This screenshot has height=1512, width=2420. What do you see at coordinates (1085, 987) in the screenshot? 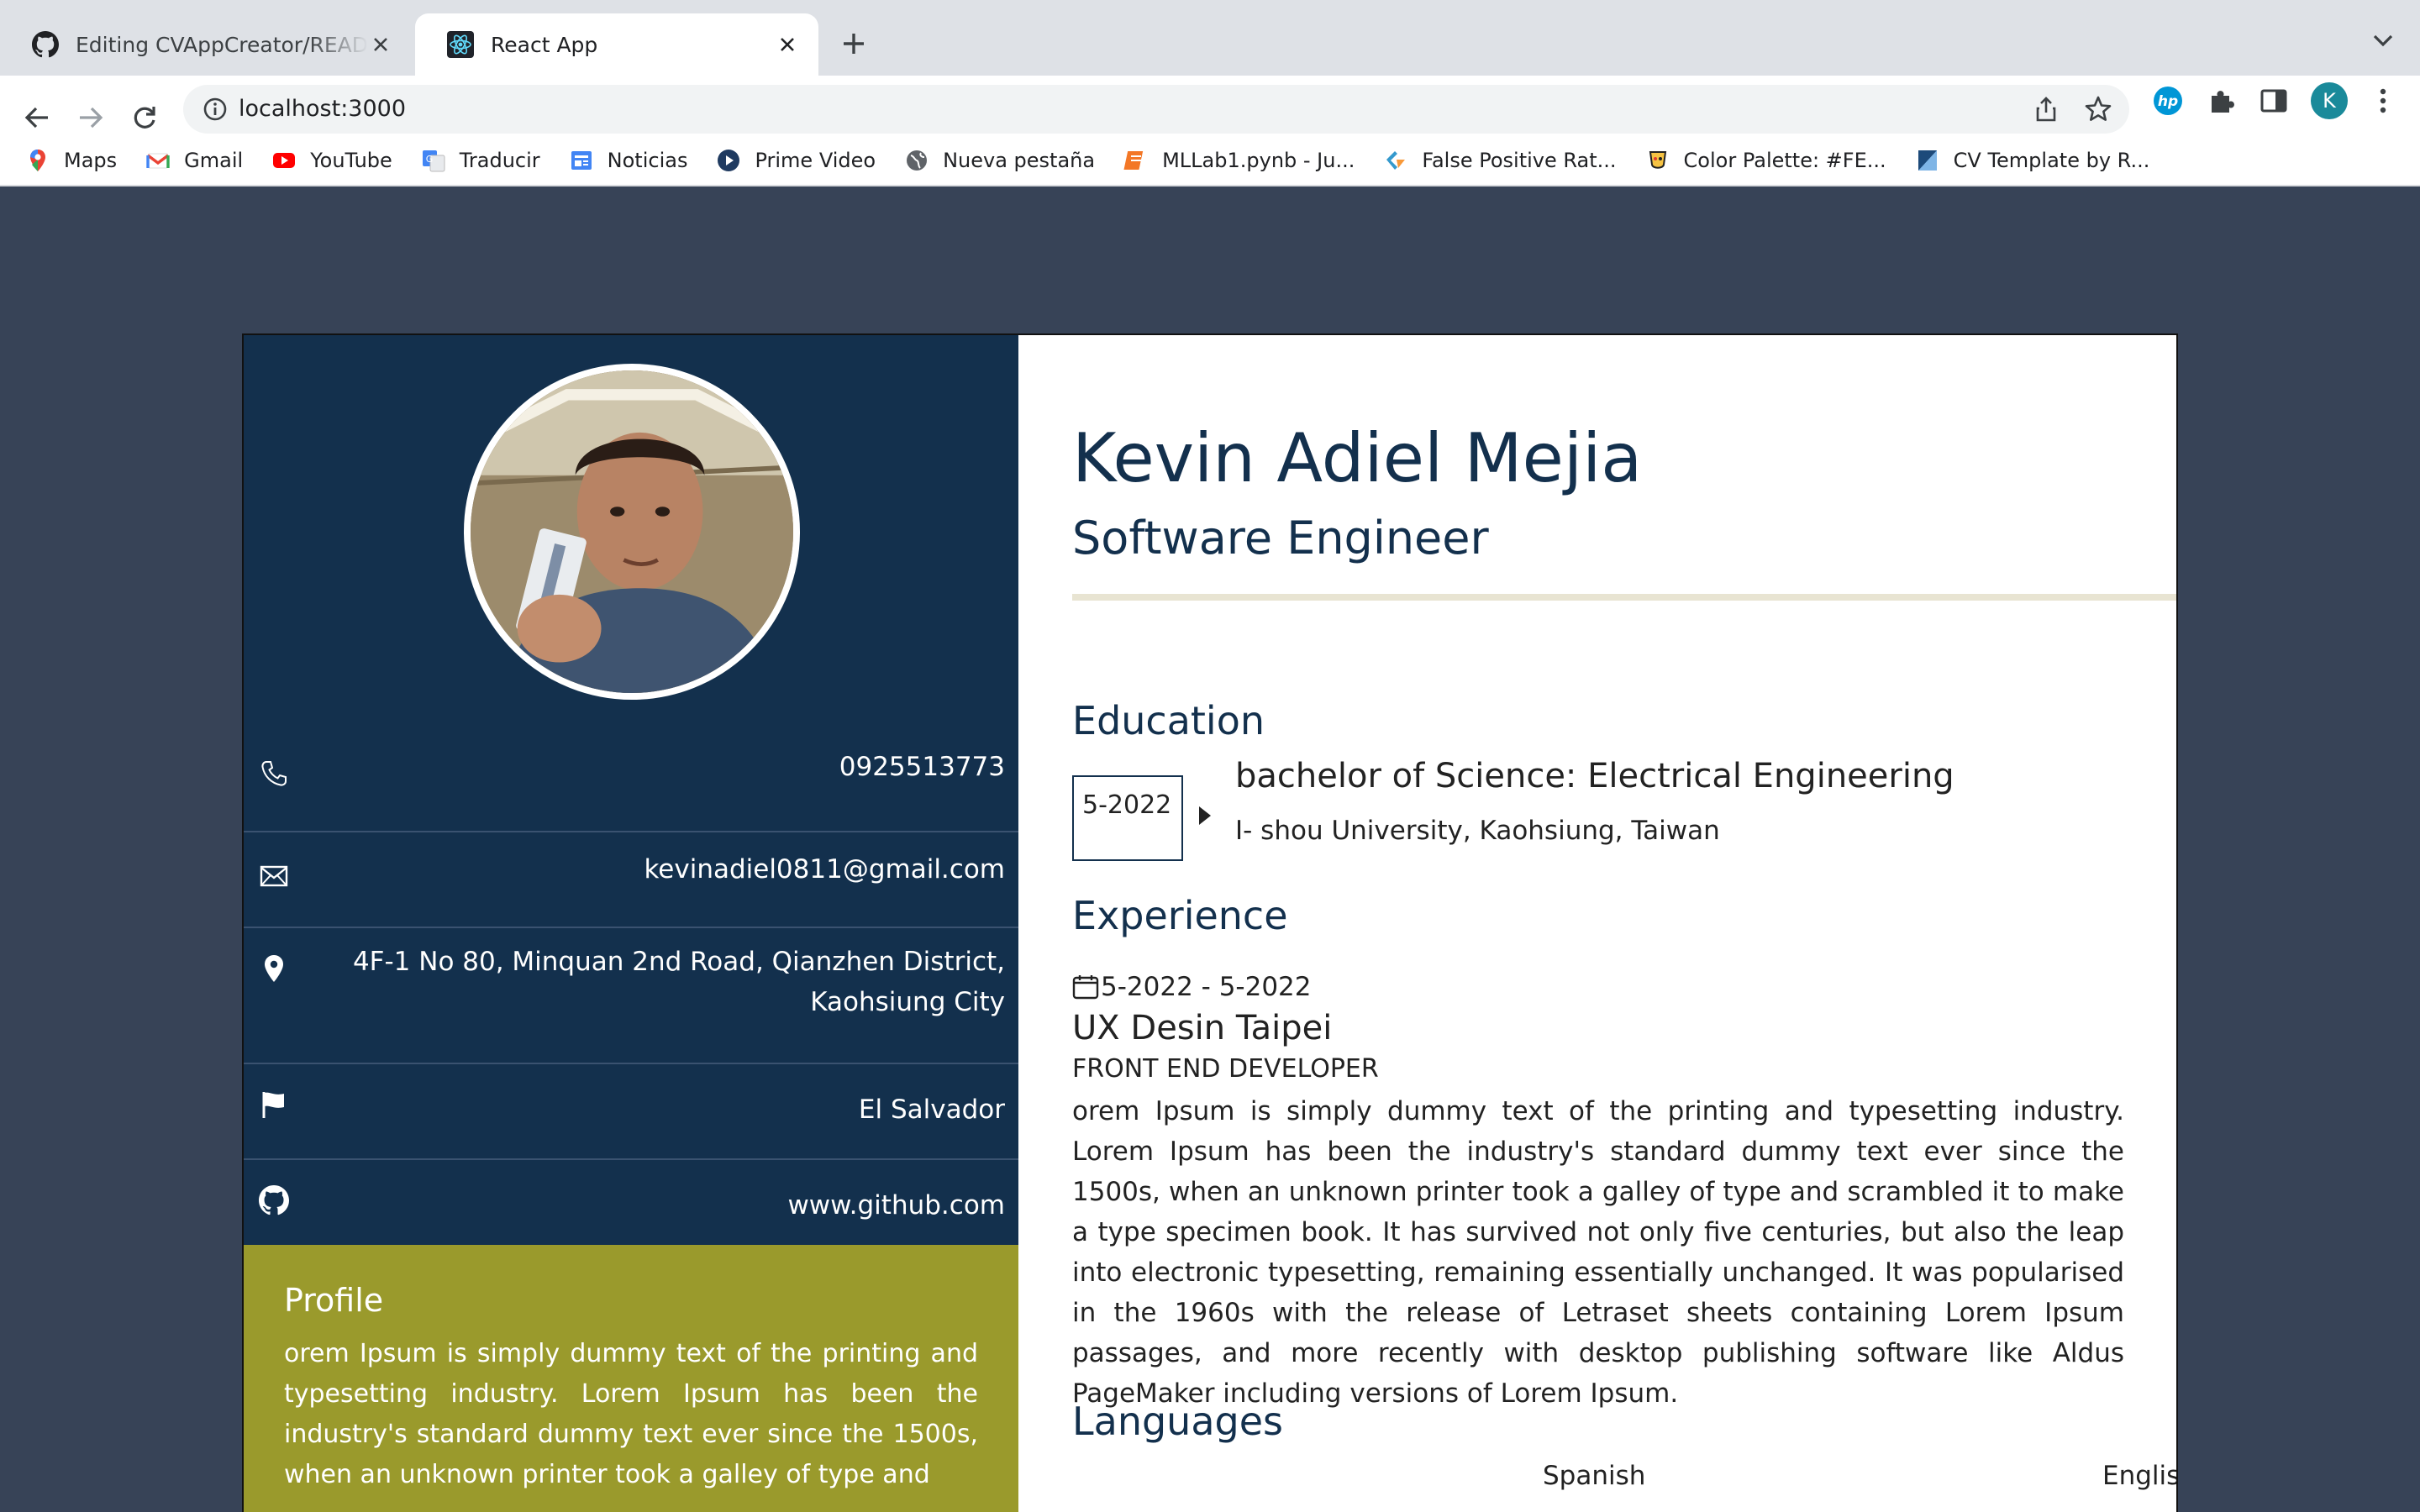
I see `calendar-icon` at bounding box center [1085, 987].